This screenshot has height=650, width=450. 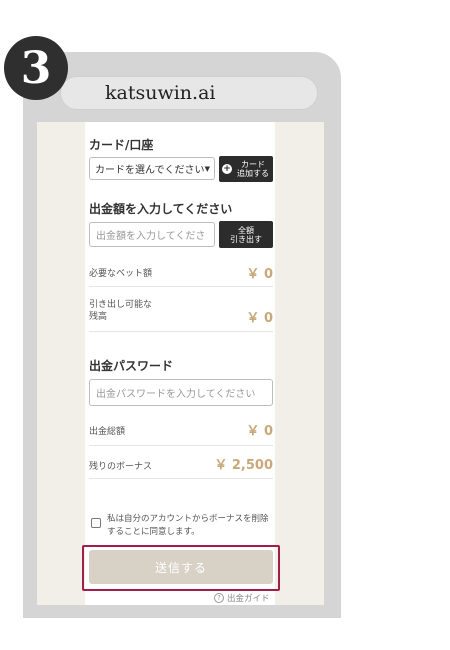 I want to click on withdraw-all-line2: 引き出す, so click(x=246, y=239).